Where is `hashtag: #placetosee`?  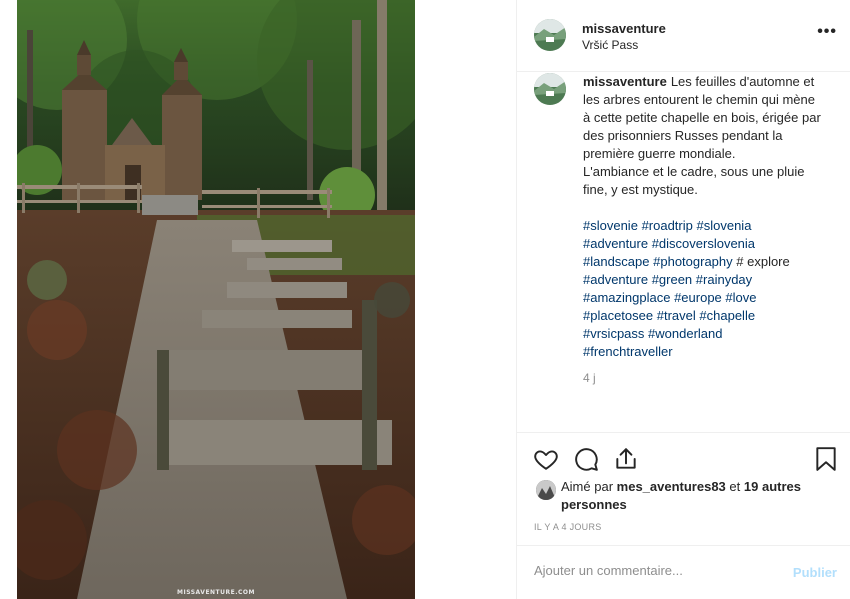
hashtag: #placetosee is located at coordinates (618, 315).